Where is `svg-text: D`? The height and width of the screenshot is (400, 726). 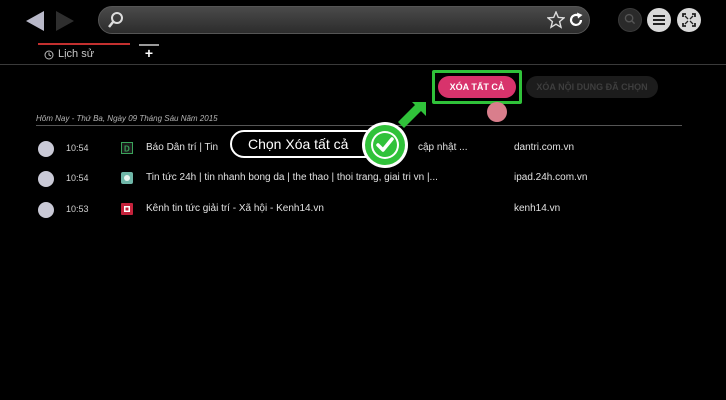
svg-text: D is located at coordinates (127, 149).